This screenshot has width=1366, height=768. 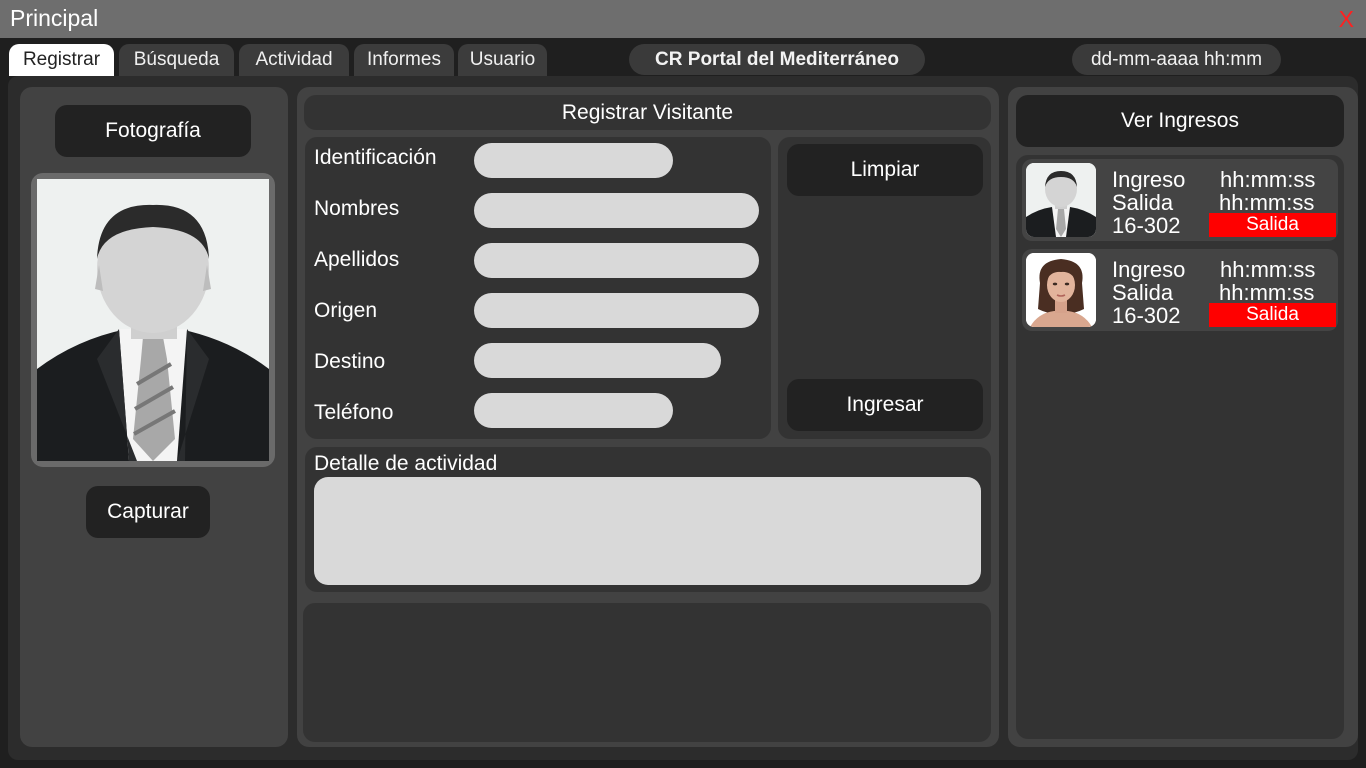 I want to click on tab-actividad: Actividad, so click(x=294, y=60).